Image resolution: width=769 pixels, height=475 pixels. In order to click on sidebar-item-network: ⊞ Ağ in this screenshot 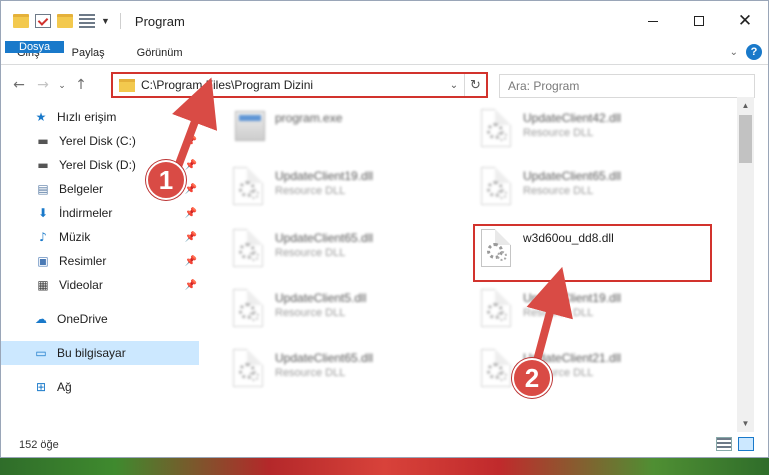, I will do `click(106, 387)`.